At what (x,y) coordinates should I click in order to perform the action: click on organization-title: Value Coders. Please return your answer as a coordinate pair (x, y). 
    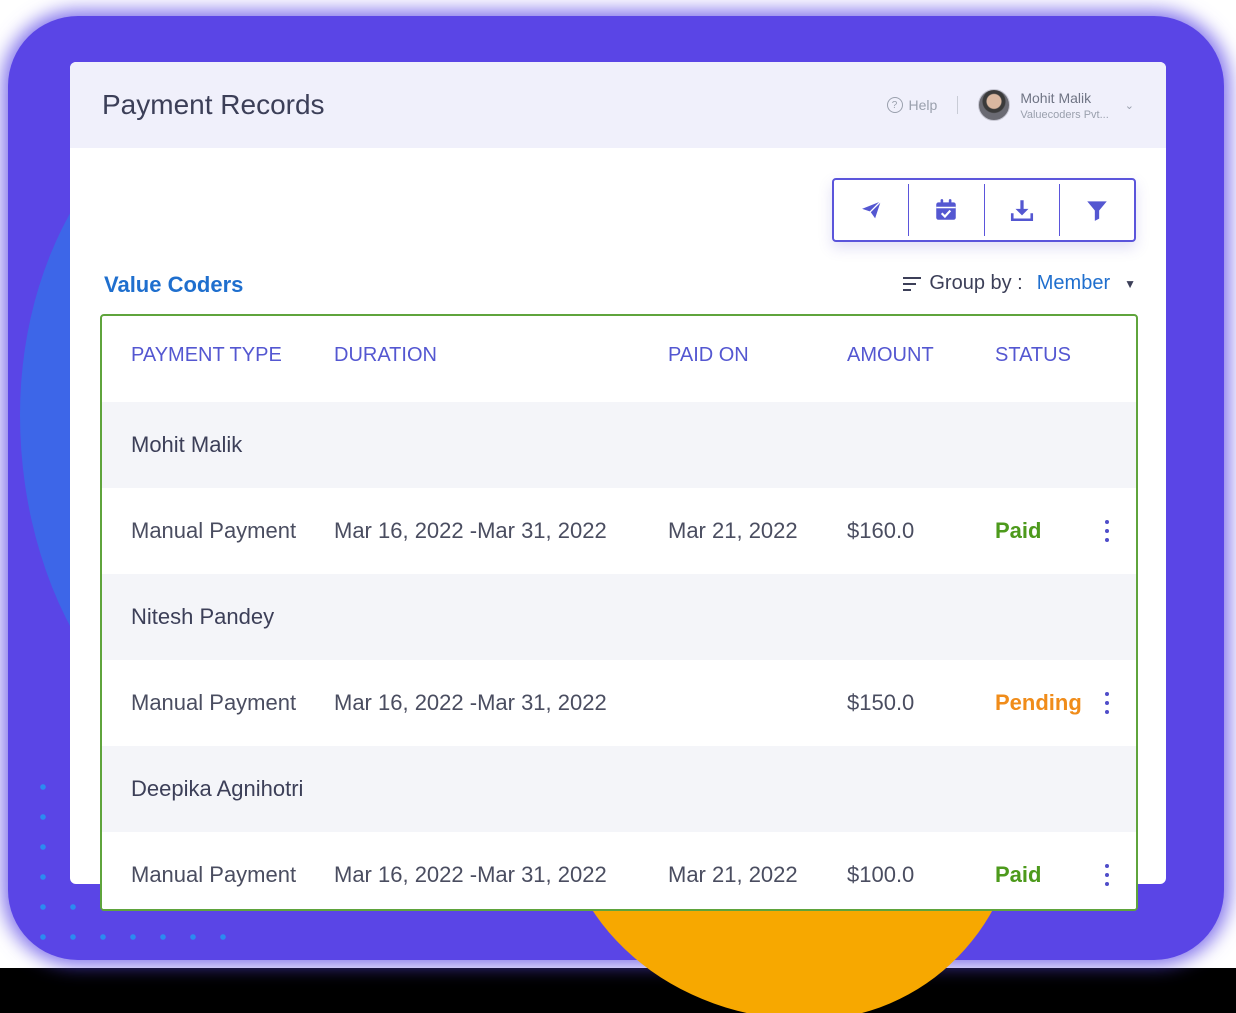
    Looking at the image, I should click on (174, 284).